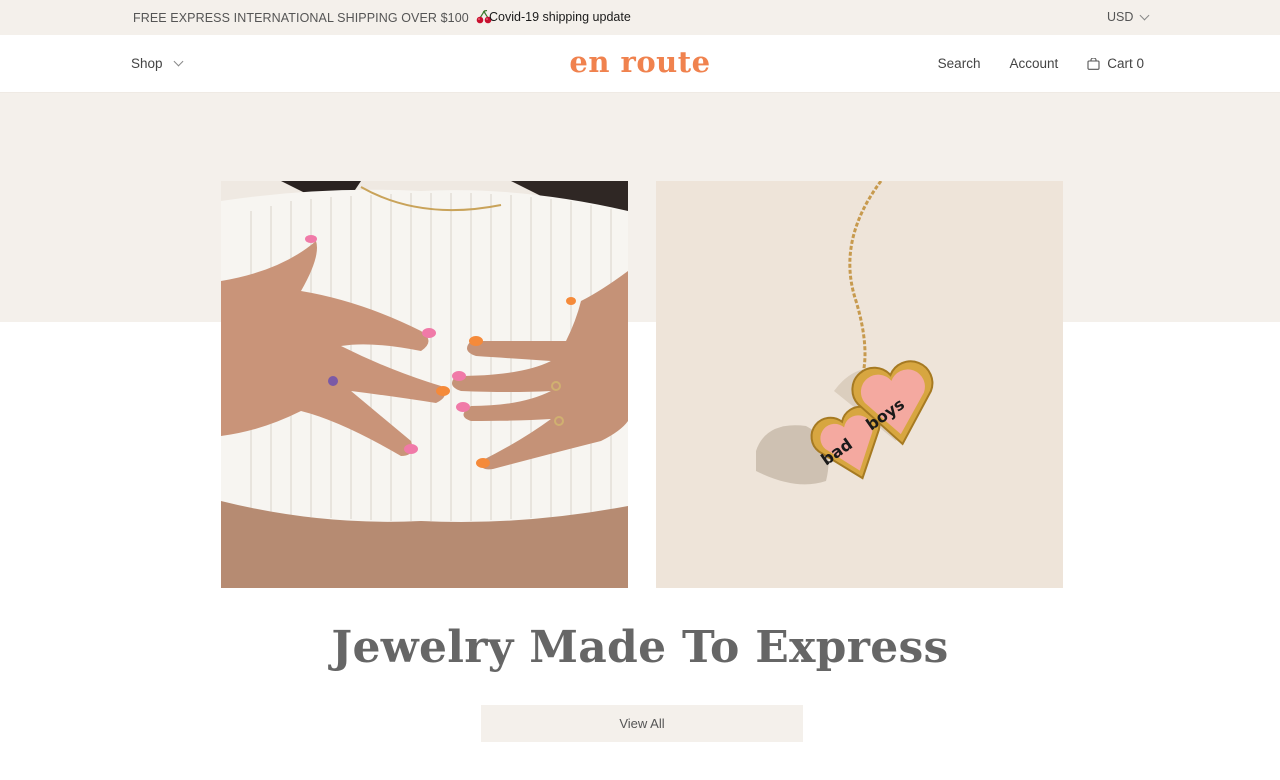 The width and height of the screenshot is (1280, 780). What do you see at coordinates (1144, 15) in the screenshot?
I see `chevron-down-icon` at bounding box center [1144, 15].